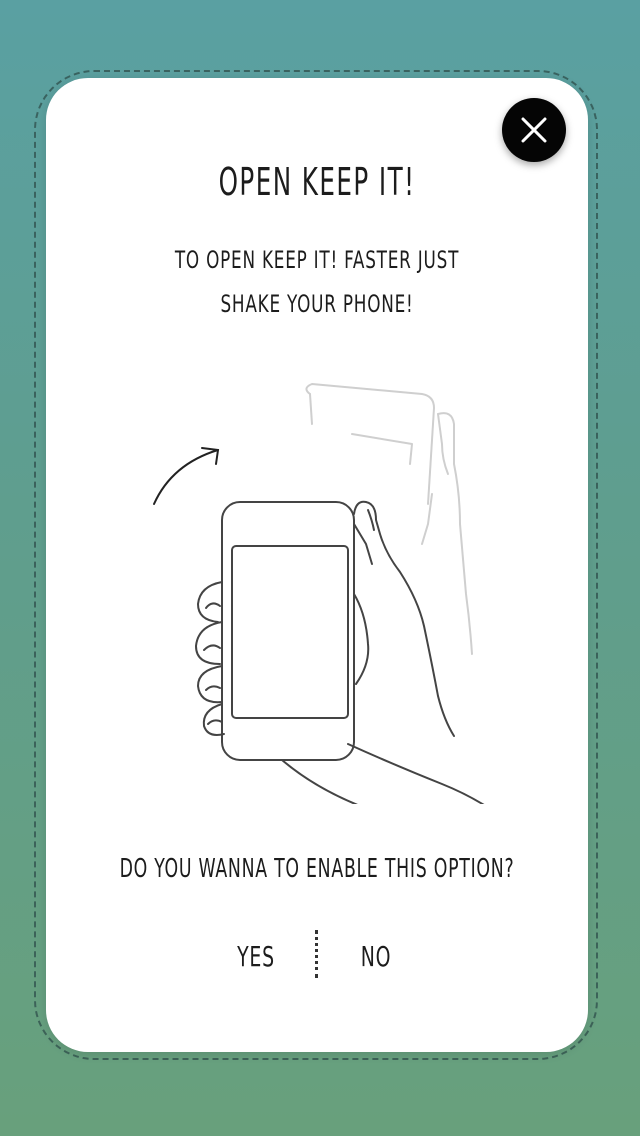 Image resolution: width=640 pixels, height=1136 pixels. What do you see at coordinates (316, 954) in the screenshot?
I see `button-divider` at bounding box center [316, 954].